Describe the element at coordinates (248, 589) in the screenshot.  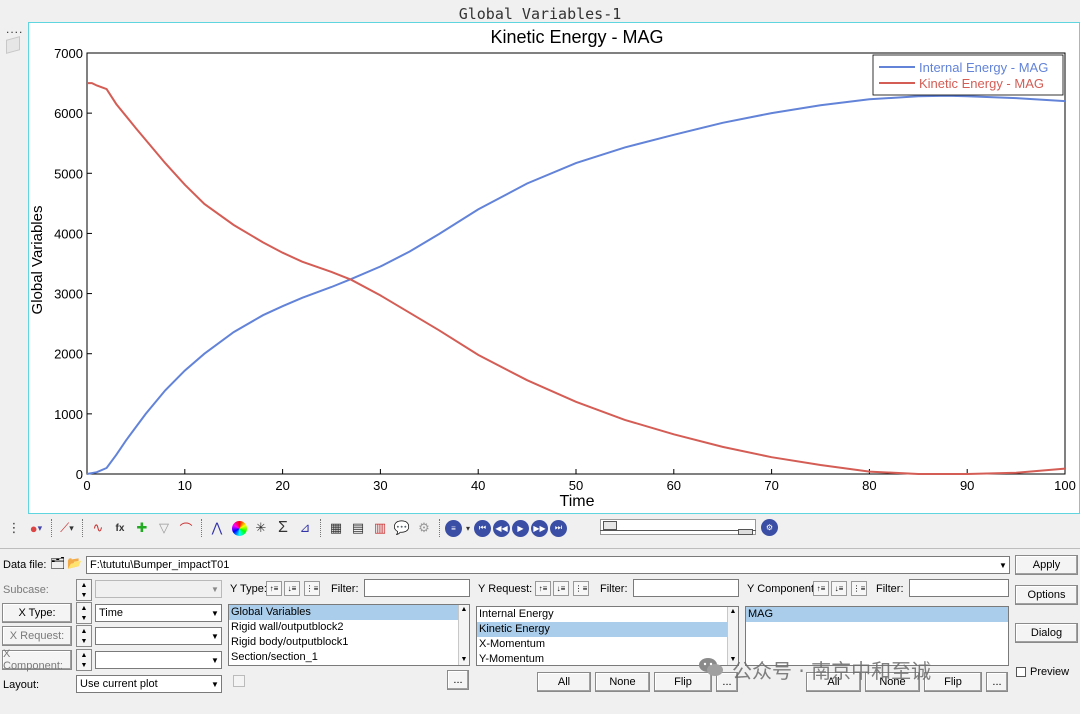
I see `y-type-label: Y Type:` at that location.